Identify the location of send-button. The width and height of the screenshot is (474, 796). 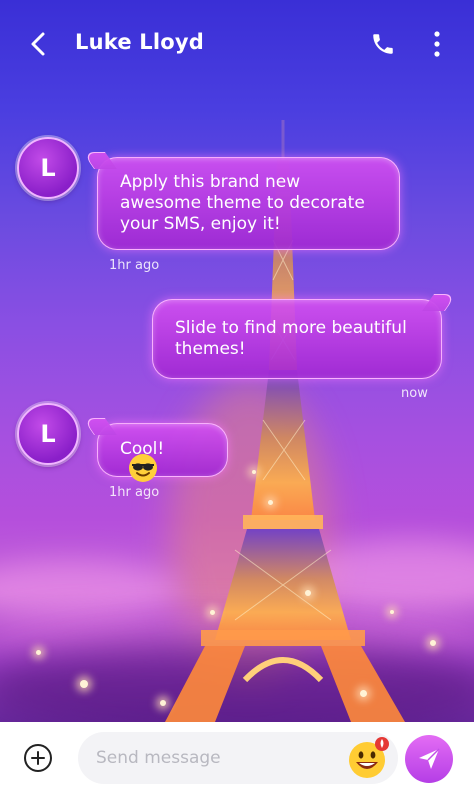
(429, 759).